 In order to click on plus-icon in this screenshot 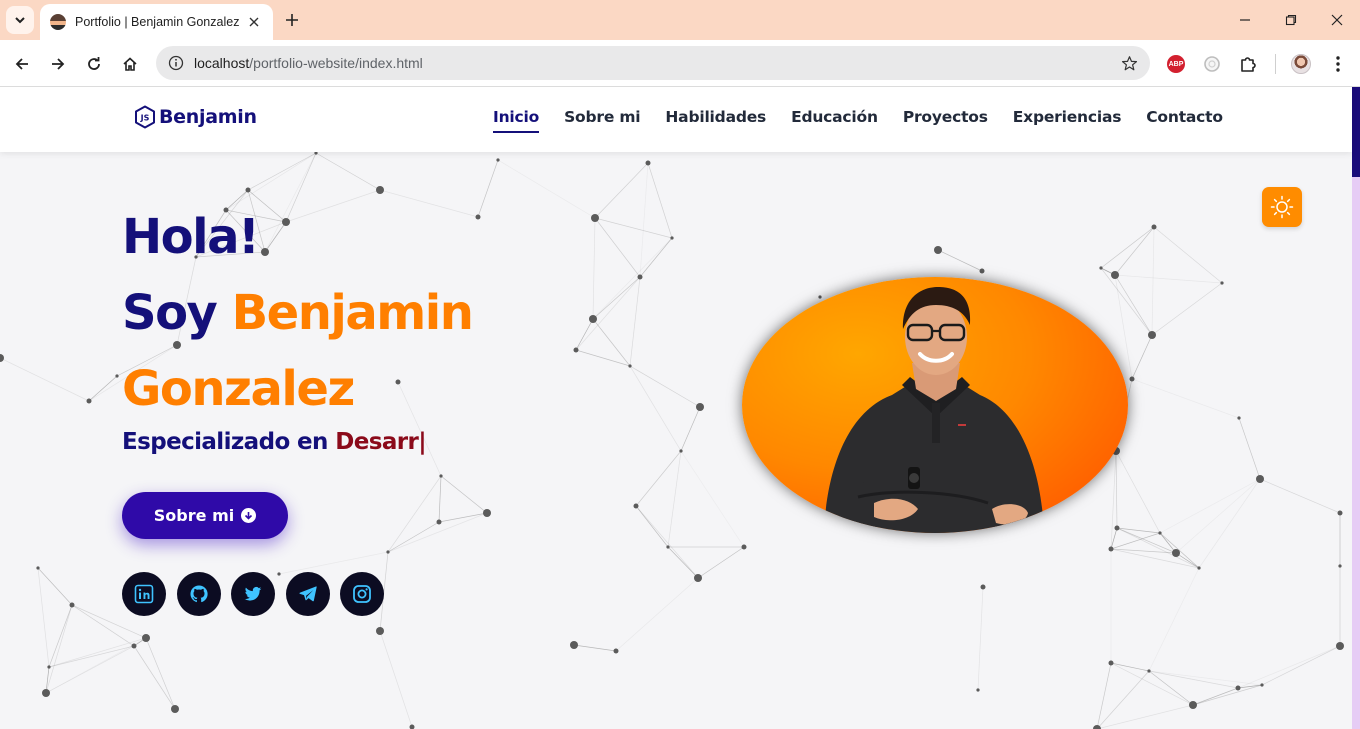, I will do `click(292, 20)`.